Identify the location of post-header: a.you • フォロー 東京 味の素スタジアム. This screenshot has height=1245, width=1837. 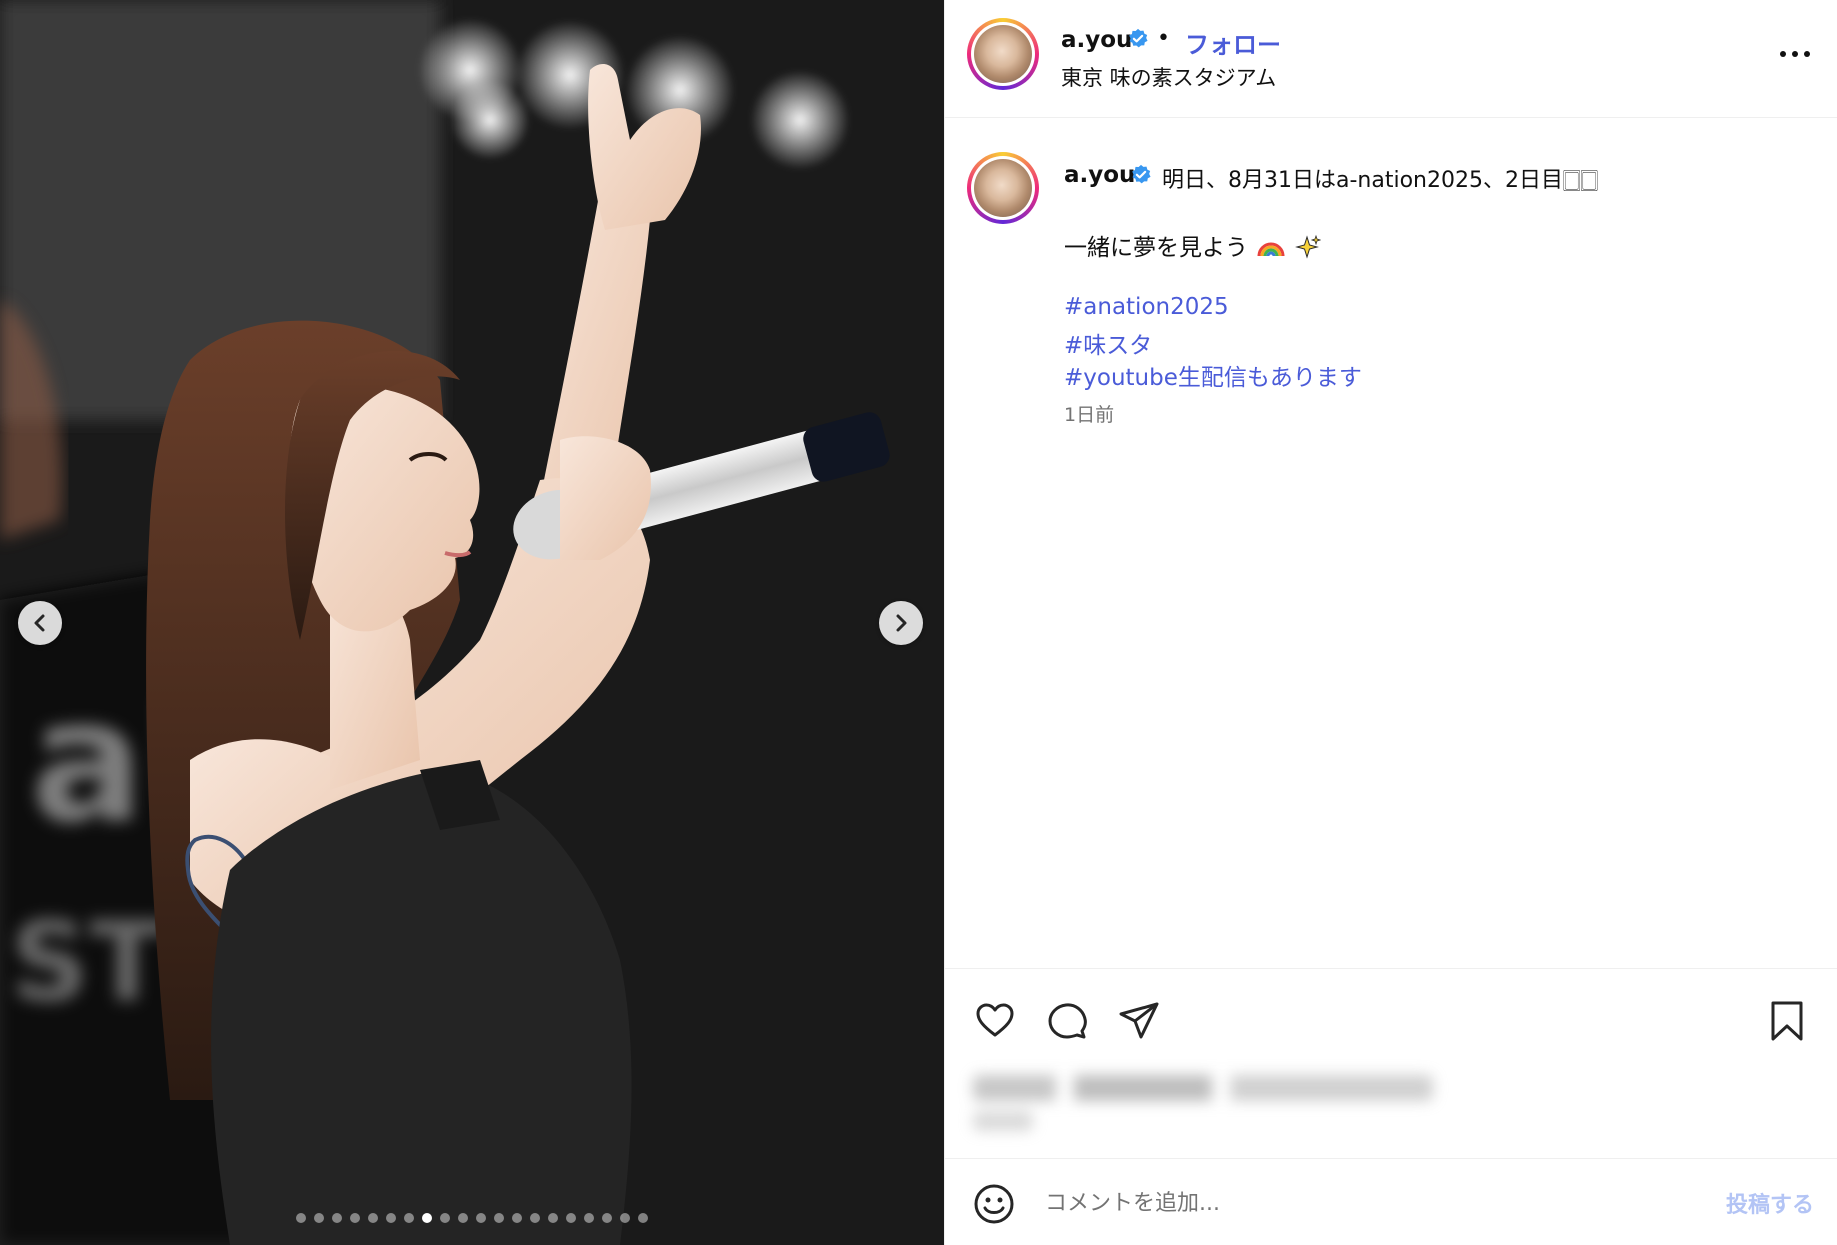
(1391, 59).